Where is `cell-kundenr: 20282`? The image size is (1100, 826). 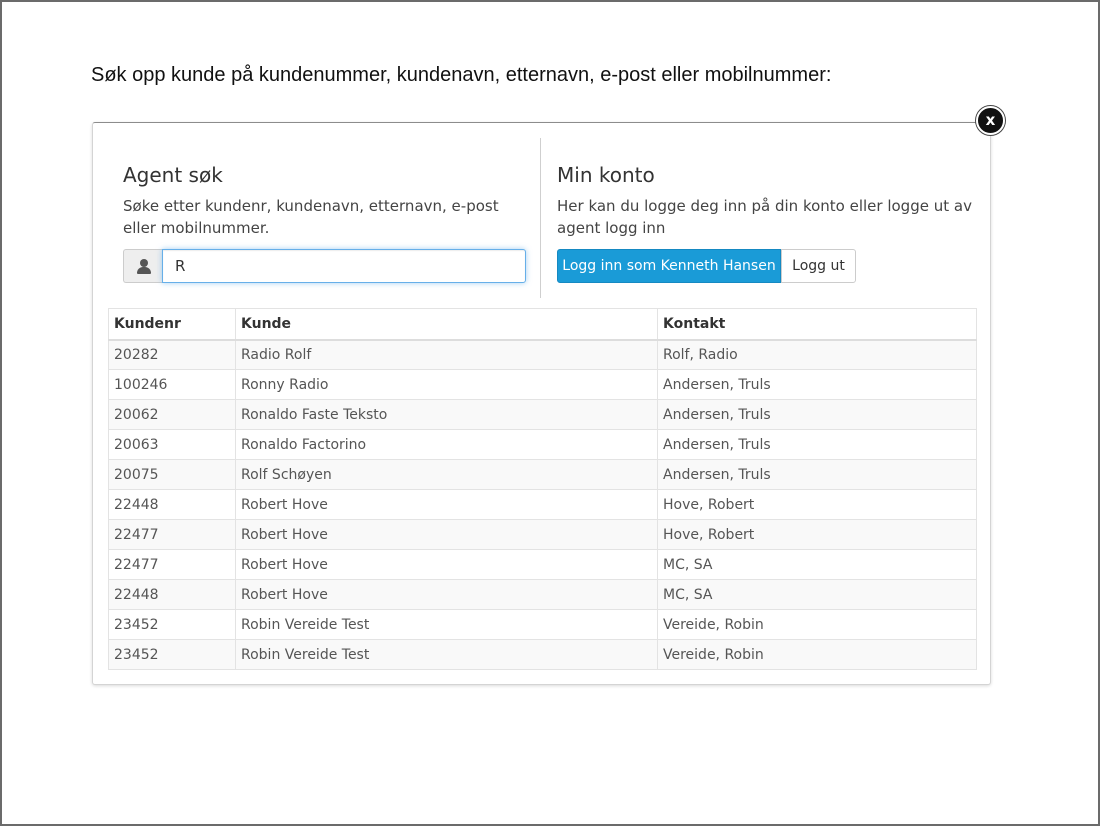 cell-kundenr: 20282 is located at coordinates (172, 354).